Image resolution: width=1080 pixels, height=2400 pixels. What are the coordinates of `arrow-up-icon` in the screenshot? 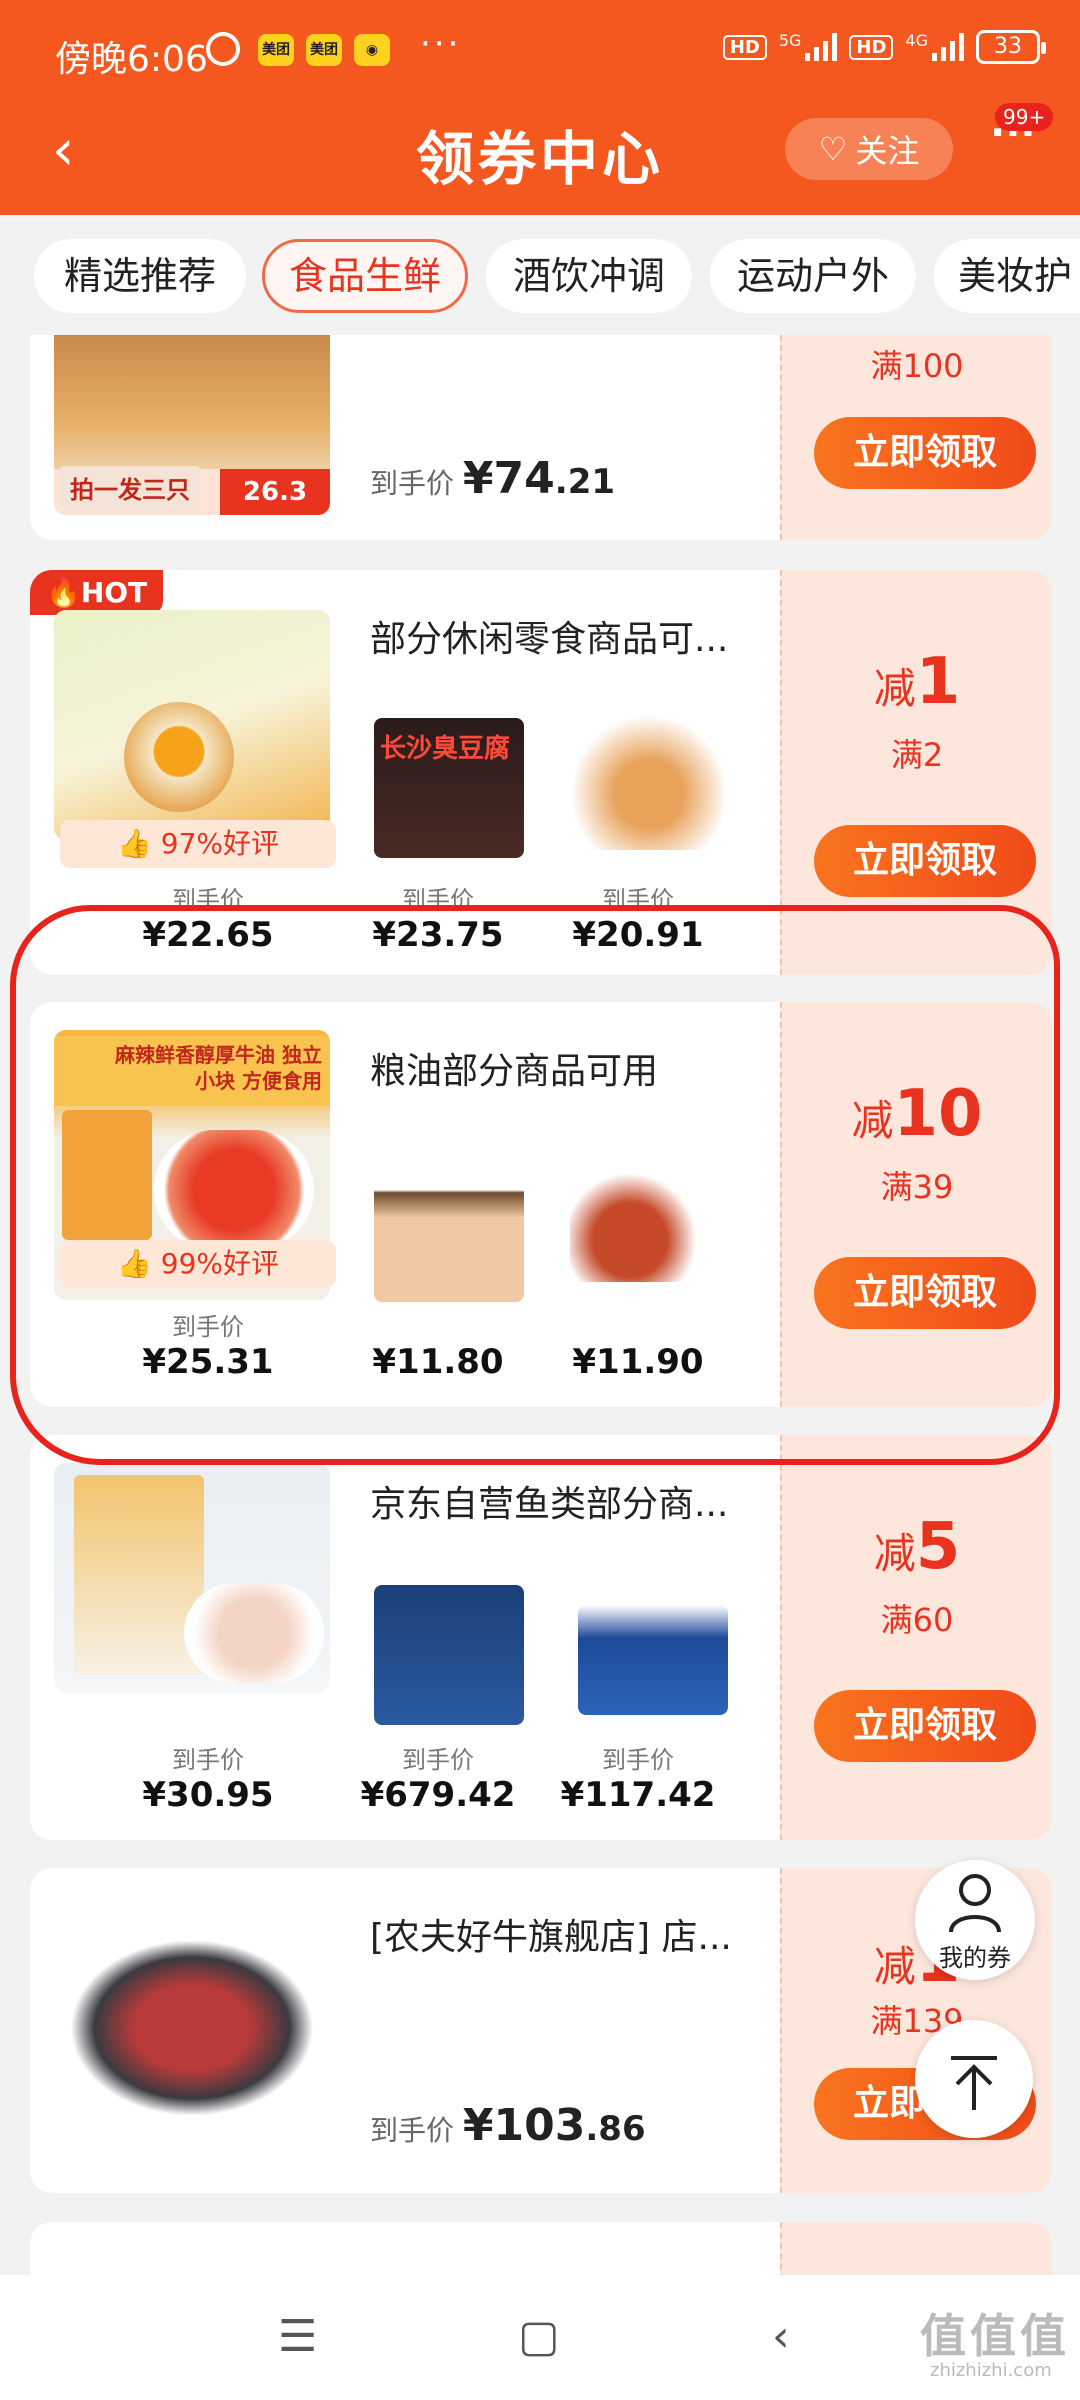 It's located at (974, 2083).